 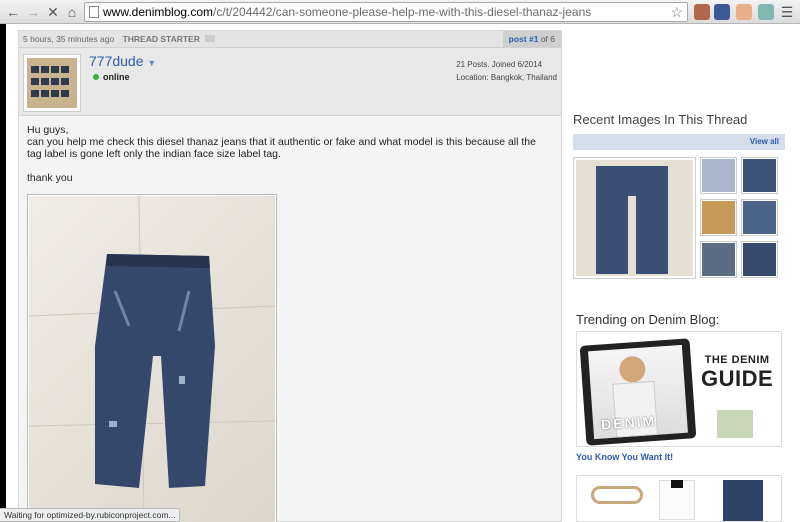 I want to click on facebook-icon, so click(x=722, y=12).